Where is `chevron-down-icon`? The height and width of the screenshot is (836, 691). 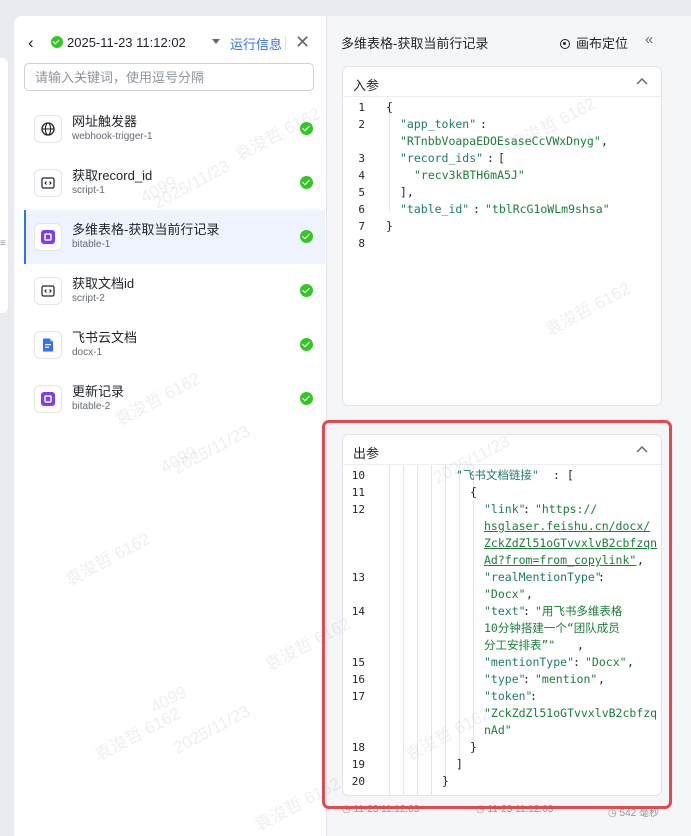
chevron-down-icon is located at coordinates (216, 41).